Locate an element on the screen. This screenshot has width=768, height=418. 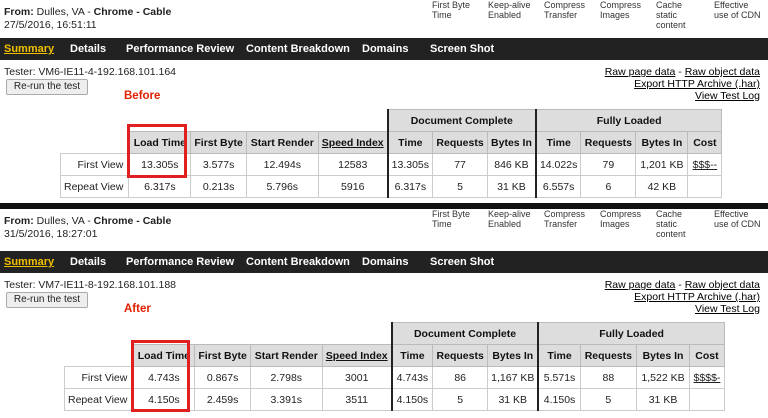
from-label: From: is located at coordinates (19, 221).